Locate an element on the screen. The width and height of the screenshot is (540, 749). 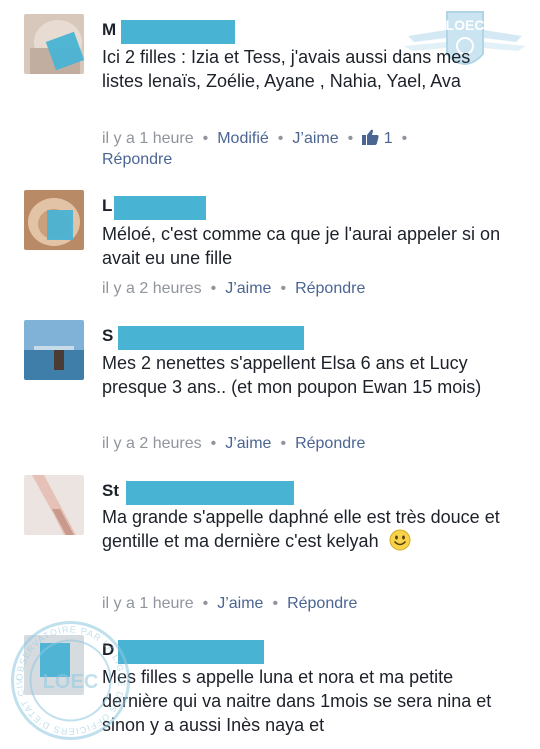
comment-actions: il y a 1 heure • J’aime • Répondre is located at coordinates (230, 603).